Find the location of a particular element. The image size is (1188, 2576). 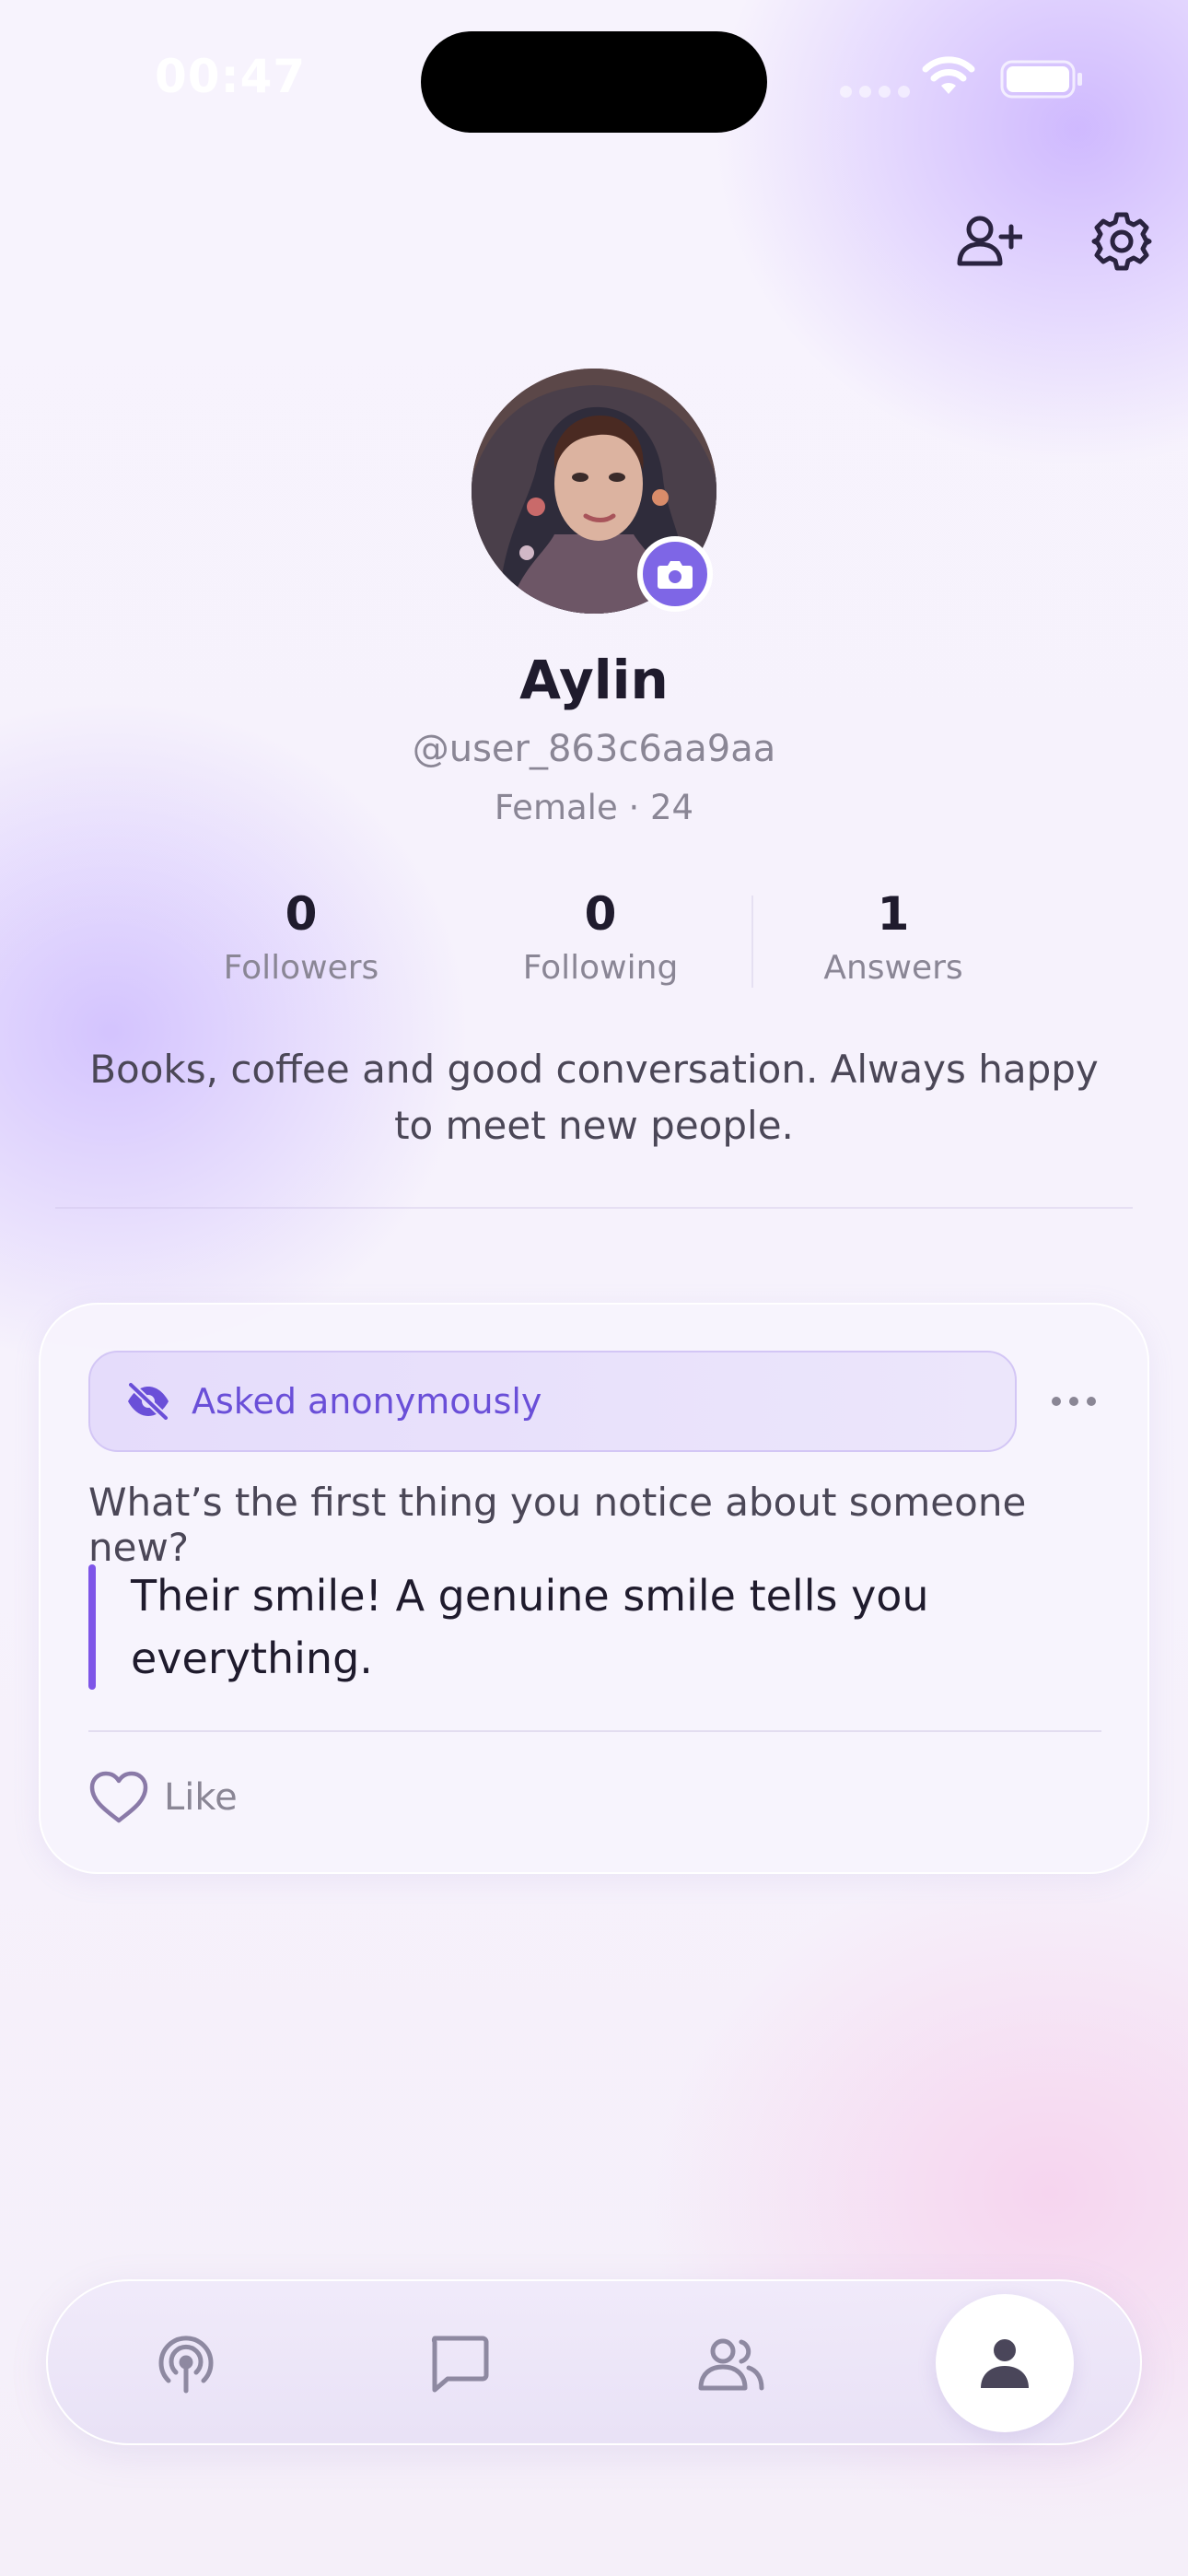

person-add-icon is located at coordinates (989, 241).